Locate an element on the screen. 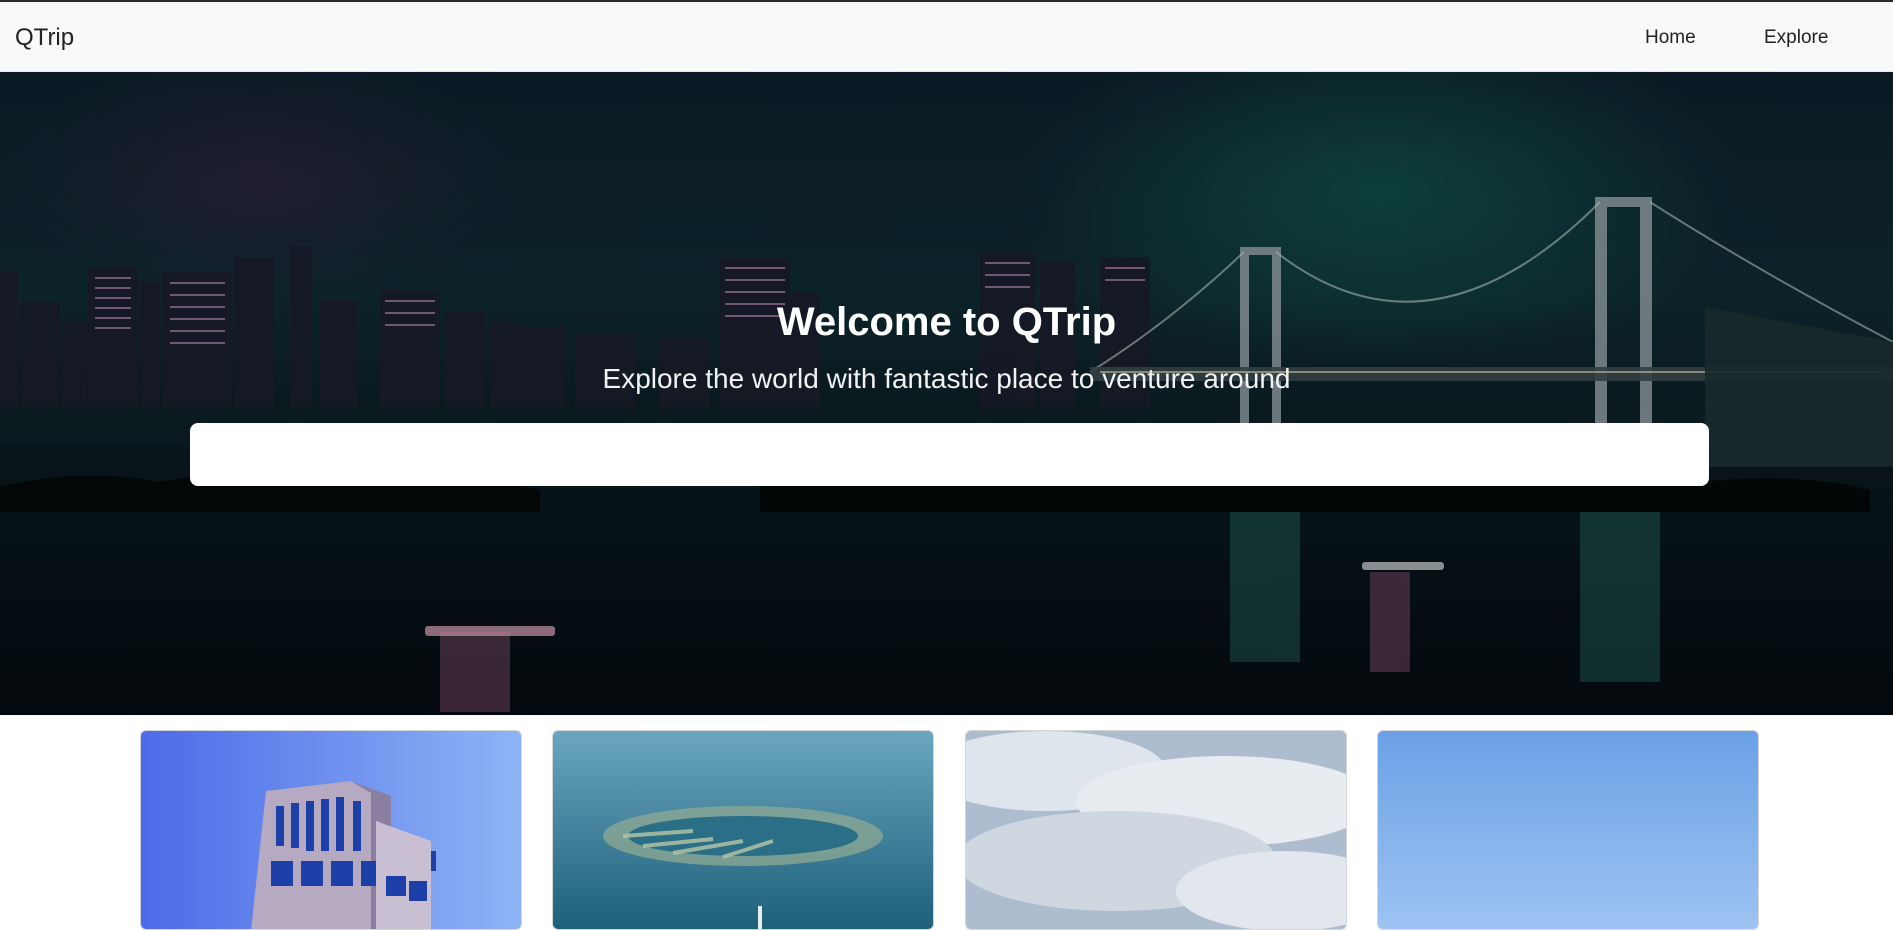  nav-link-home: Home is located at coordinates (1670, 38).